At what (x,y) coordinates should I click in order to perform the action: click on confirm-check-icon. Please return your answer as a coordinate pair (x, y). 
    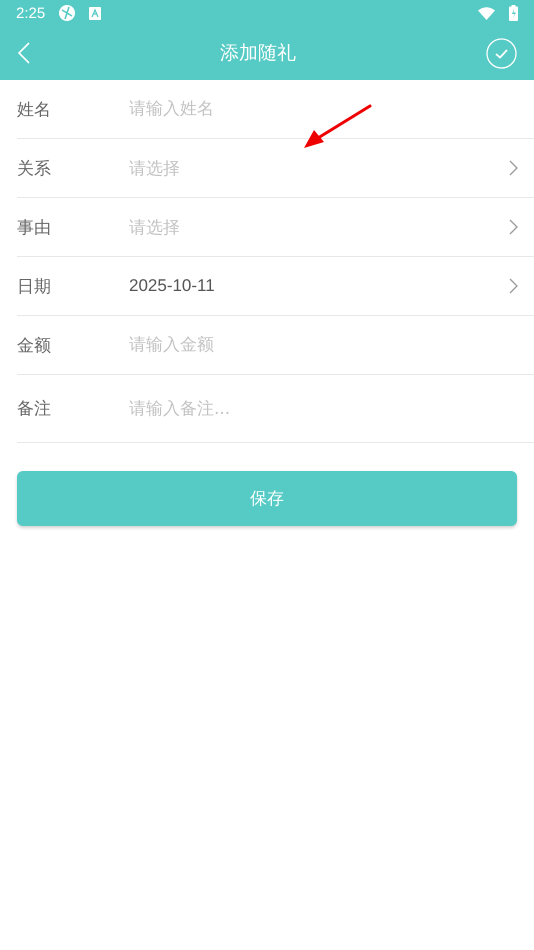
    Looking at the image, I should click on (501, 53).